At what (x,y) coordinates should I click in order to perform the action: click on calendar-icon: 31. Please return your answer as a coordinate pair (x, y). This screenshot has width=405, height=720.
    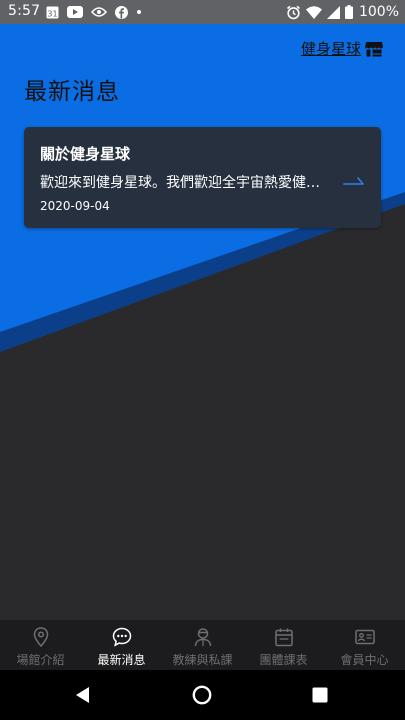
    Looking at the image, I should click on (52, 12).